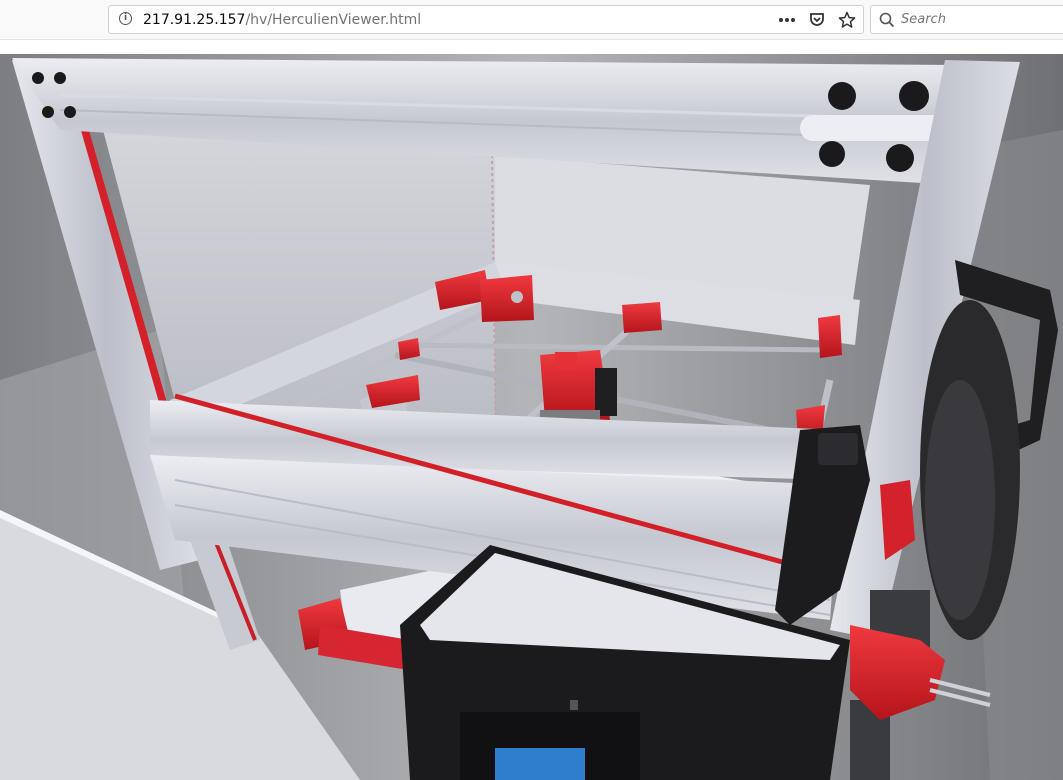 The image size is (1063, 780). What do you see at coordinates (642, 317) in the screenshot?
I see `red-carriage-block` at bounding box center [642, 317].